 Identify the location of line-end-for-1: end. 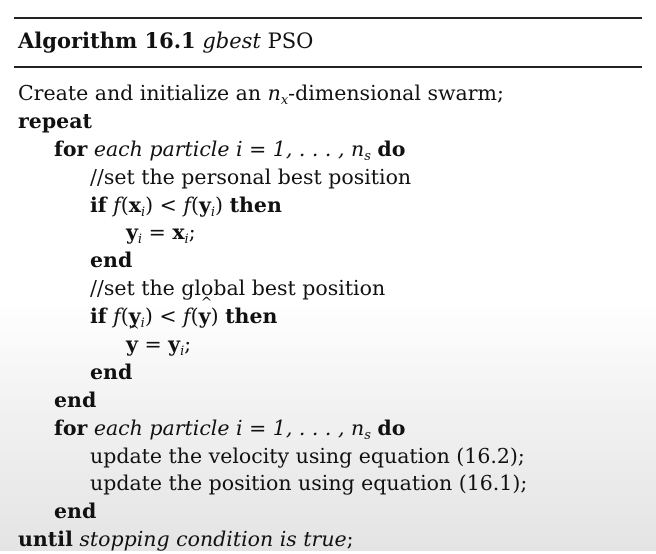
(330, 401).